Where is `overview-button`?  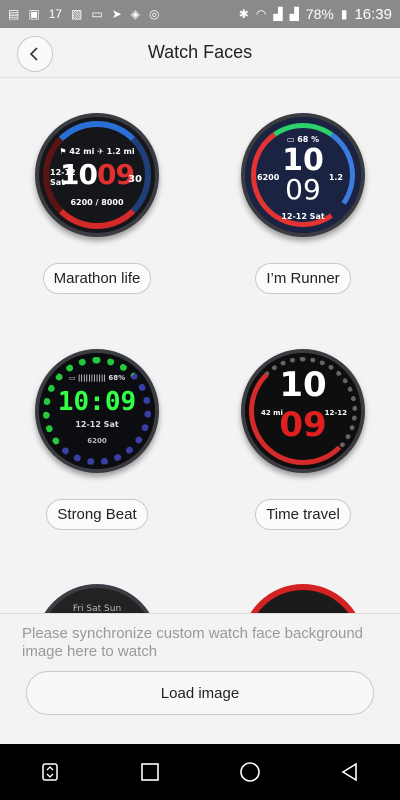 overview-button is located at coordinates (150, 772).